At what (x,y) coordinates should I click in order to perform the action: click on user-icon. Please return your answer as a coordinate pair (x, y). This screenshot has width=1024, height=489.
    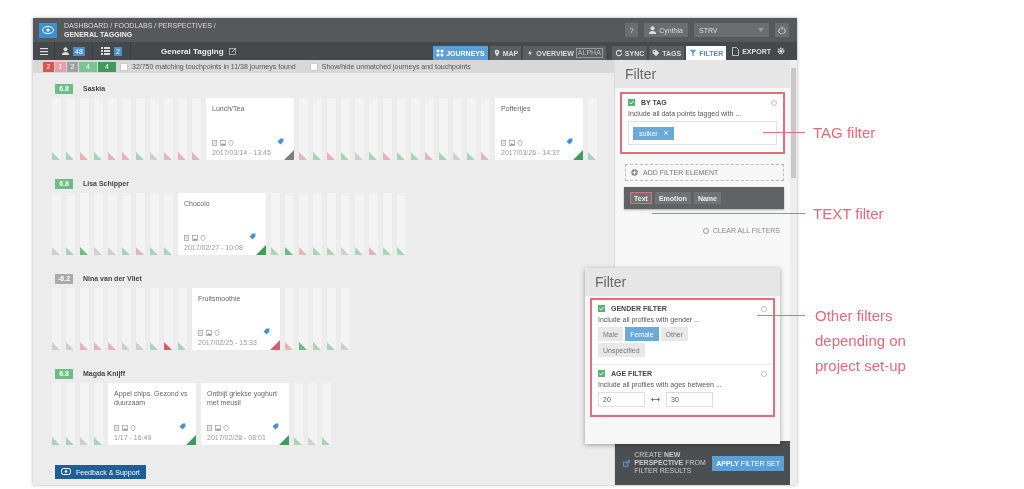
    Looking at the image, I should click on (653, 30).